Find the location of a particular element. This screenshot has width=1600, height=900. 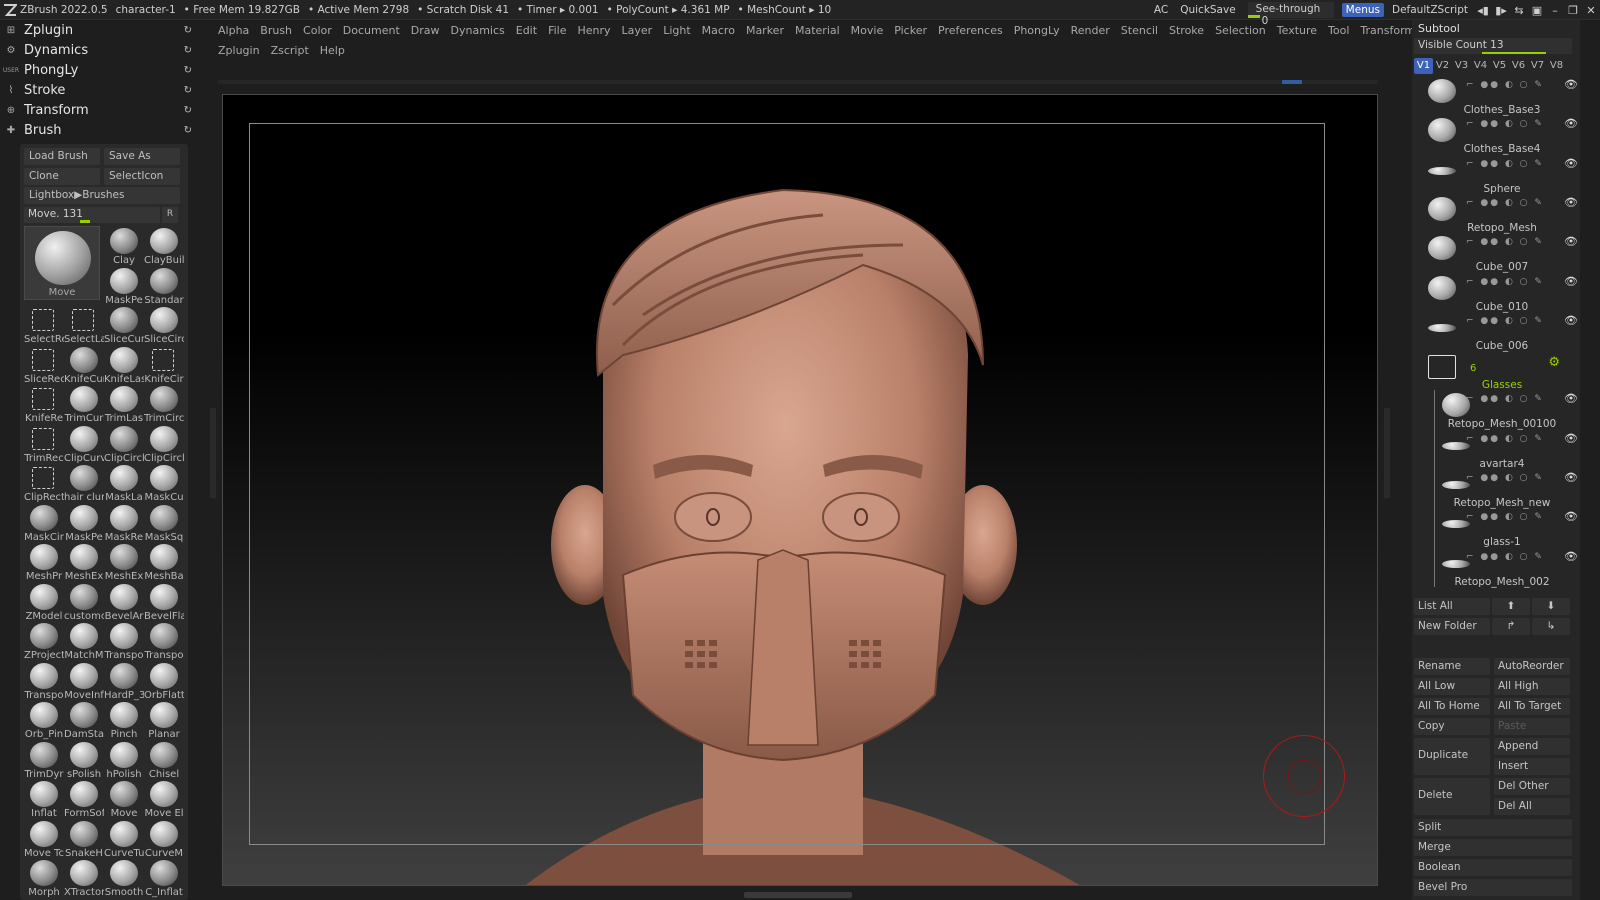

folder-gear-icon: ⚙ is located at coordinates (1554, 362).